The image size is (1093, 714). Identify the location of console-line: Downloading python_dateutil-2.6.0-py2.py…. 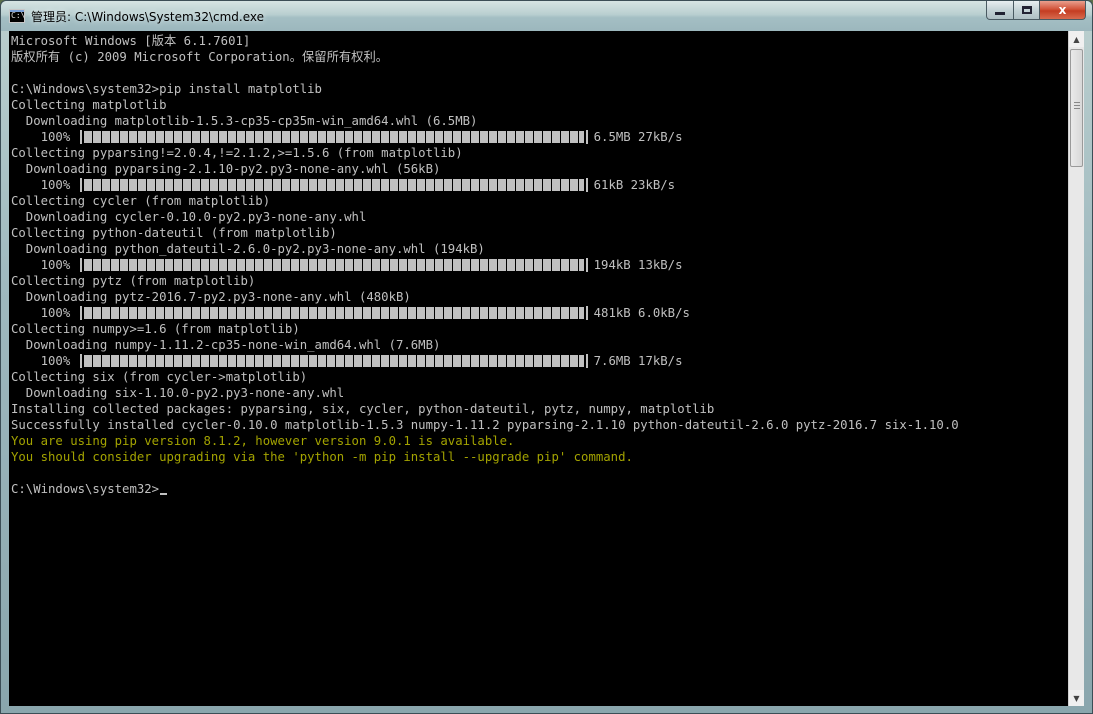
(485, 249).